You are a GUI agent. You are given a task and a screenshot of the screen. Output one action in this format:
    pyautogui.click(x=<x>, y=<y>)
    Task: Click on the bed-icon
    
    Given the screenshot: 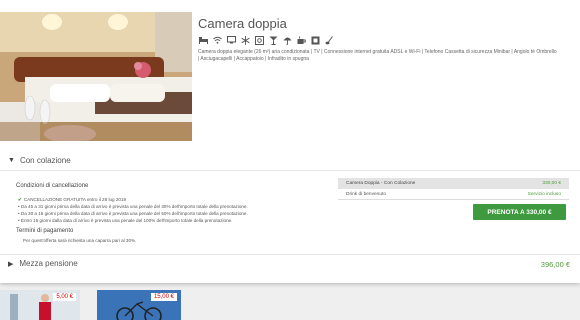 What is the action you would take?
    pyautogui.click(x=203, y=40)
    